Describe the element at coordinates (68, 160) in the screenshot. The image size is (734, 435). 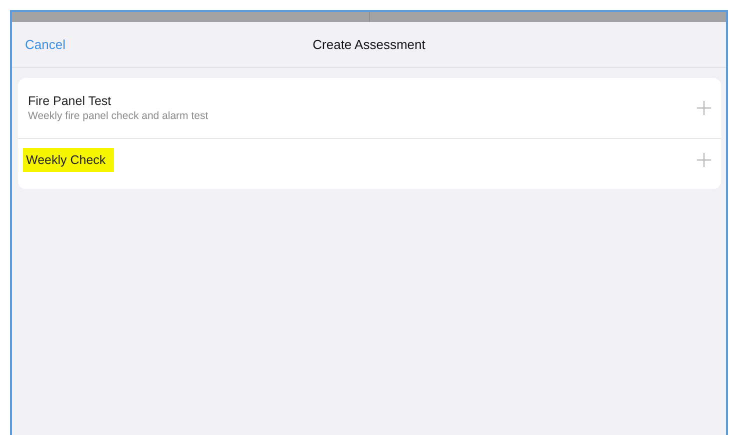
I see `item-title: Weekly Check` at that location.